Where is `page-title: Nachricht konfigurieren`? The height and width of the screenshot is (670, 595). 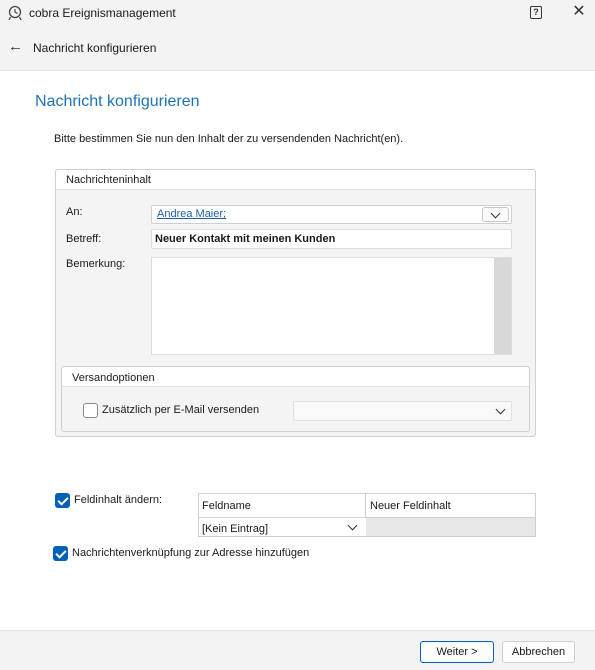 page-title: Nachricht konfigurieren is located at coordinates (117, 101).